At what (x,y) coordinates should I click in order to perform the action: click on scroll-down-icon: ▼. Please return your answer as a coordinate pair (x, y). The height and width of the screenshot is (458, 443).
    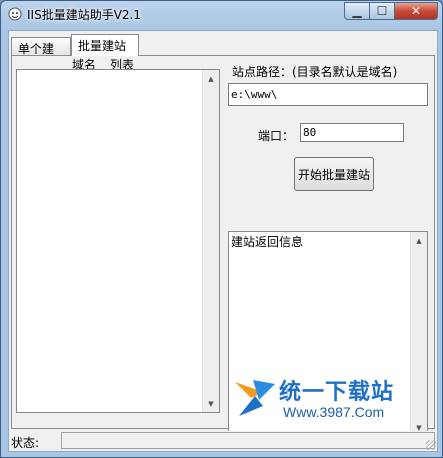
    Looking at the image, I should click on (211, 403).